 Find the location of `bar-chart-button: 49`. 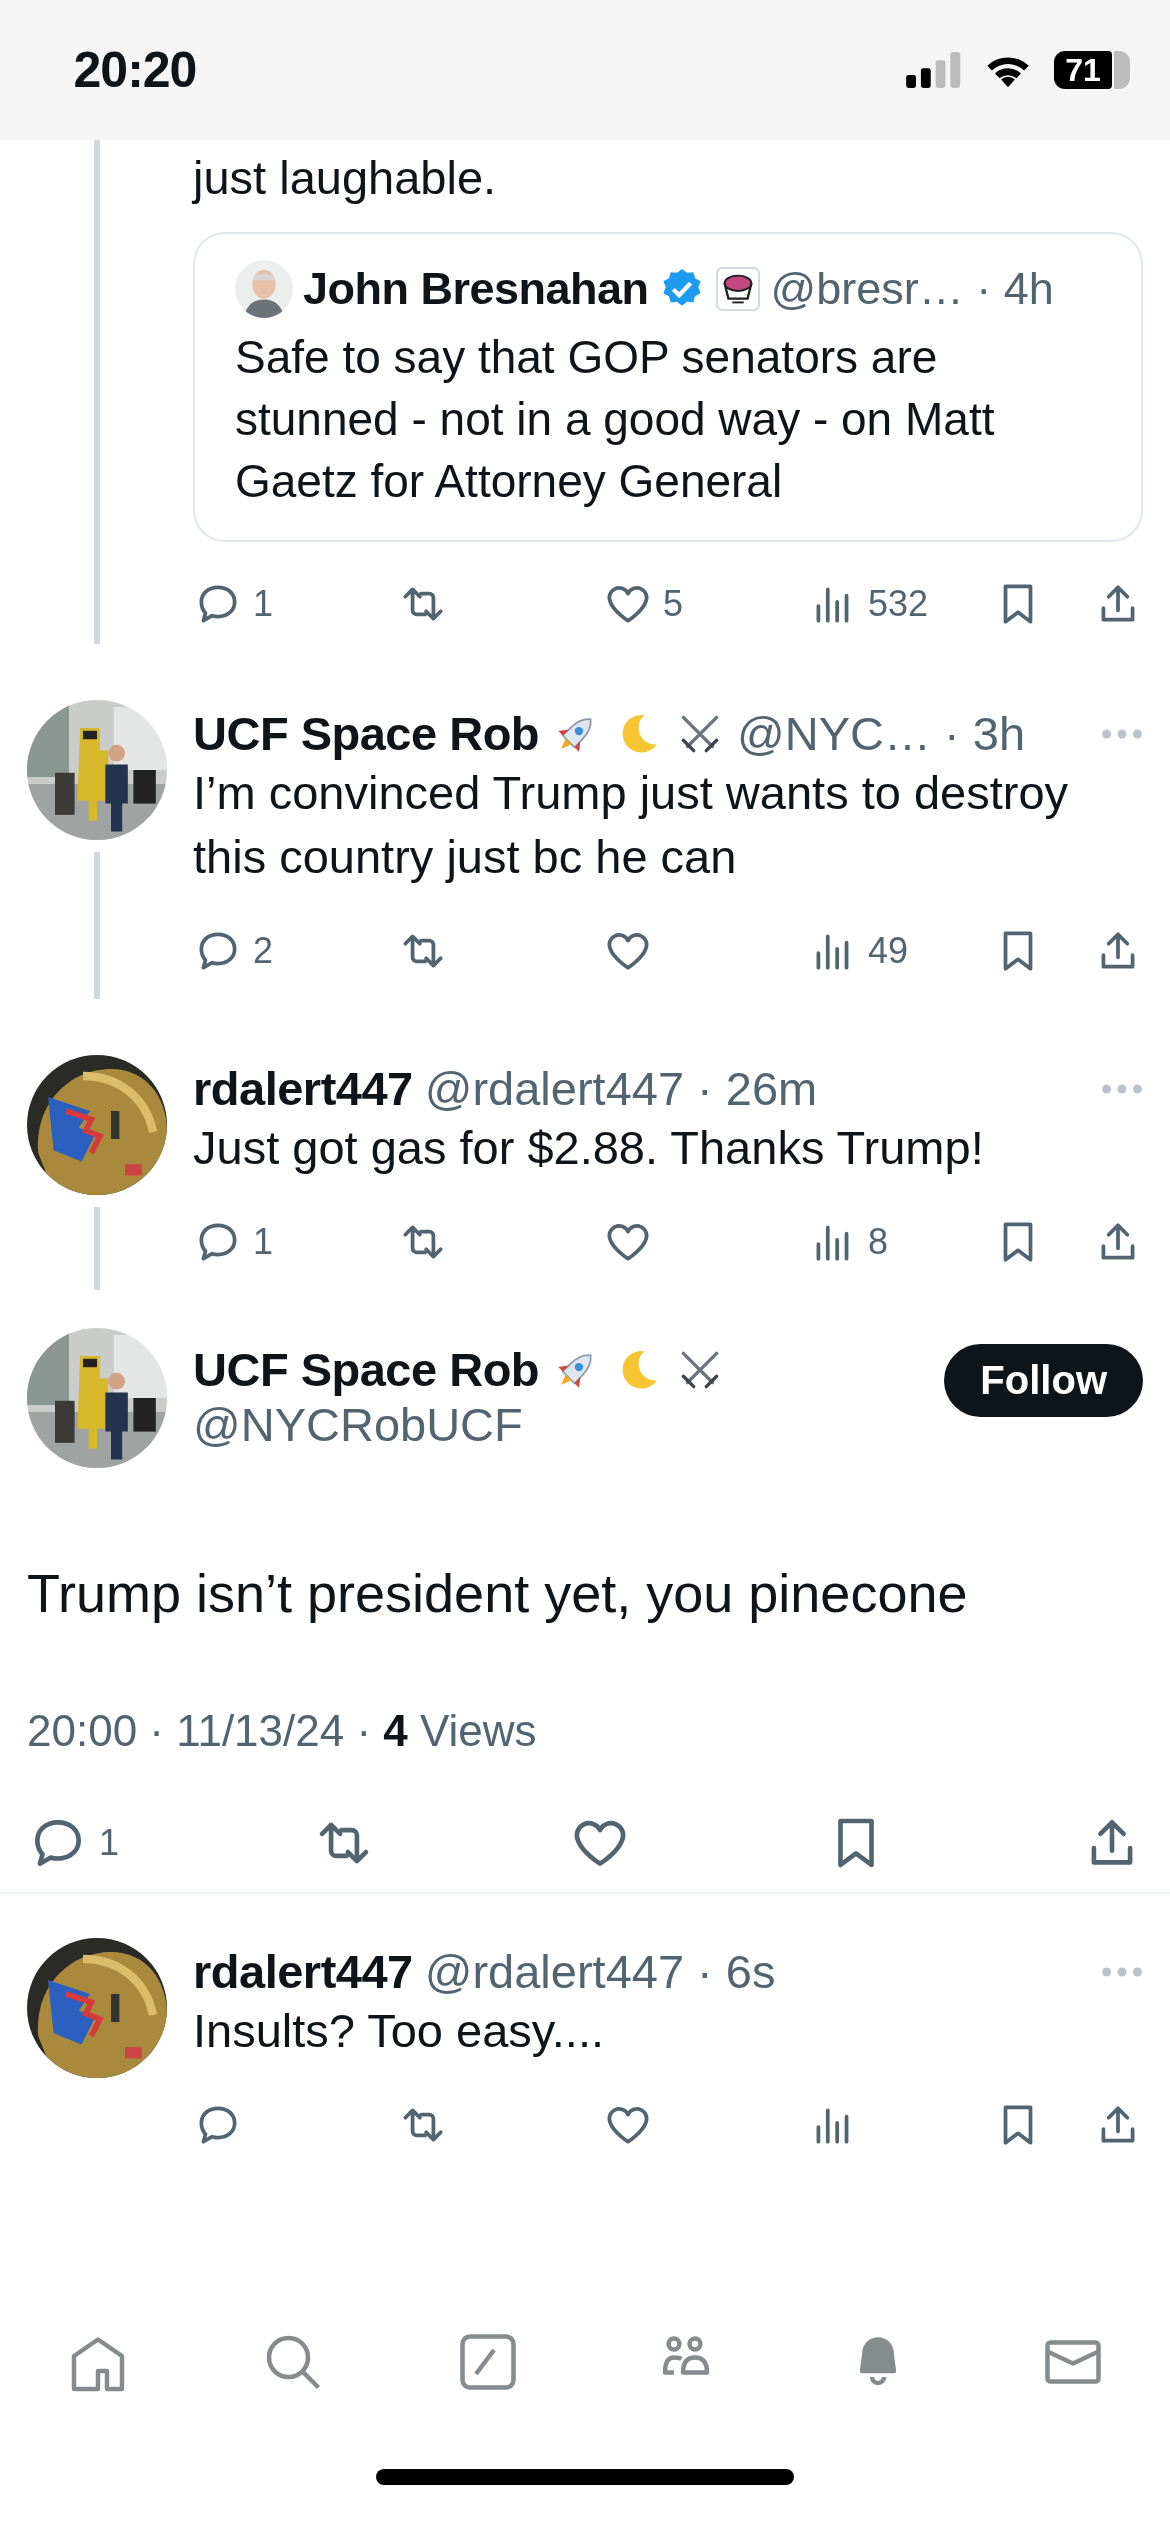

bar-chart-button: 49 is located at coordinates (898, 951).